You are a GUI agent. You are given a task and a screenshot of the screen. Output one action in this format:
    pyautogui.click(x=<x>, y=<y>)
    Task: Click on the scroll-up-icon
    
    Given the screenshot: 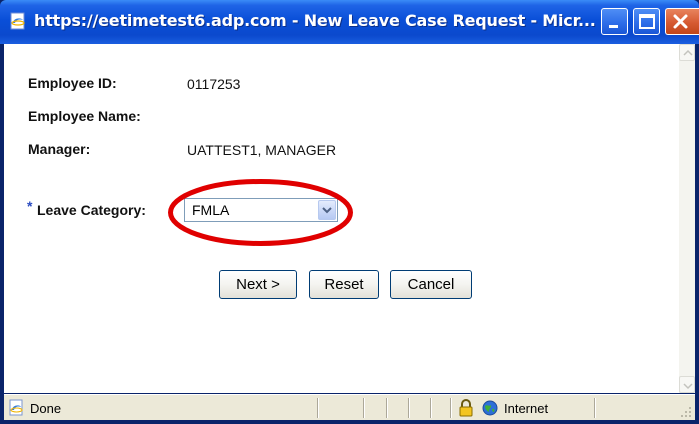 What is the action you would take?
    pyautogui.click(x=688, y=52)
    